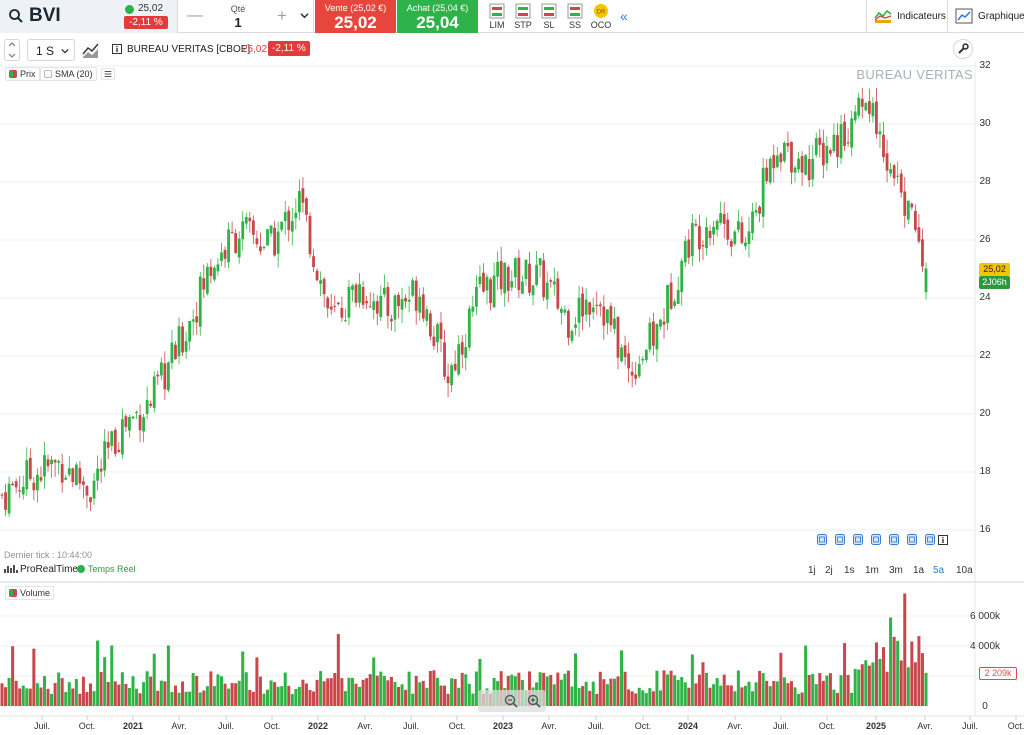 Image resolution: width=1024 pixels, height=735 pixels. What do you see at coordinates (998, 673) in the screenshot?
I see `volume-badge: 2 209k` at bounding box center [998, 673].